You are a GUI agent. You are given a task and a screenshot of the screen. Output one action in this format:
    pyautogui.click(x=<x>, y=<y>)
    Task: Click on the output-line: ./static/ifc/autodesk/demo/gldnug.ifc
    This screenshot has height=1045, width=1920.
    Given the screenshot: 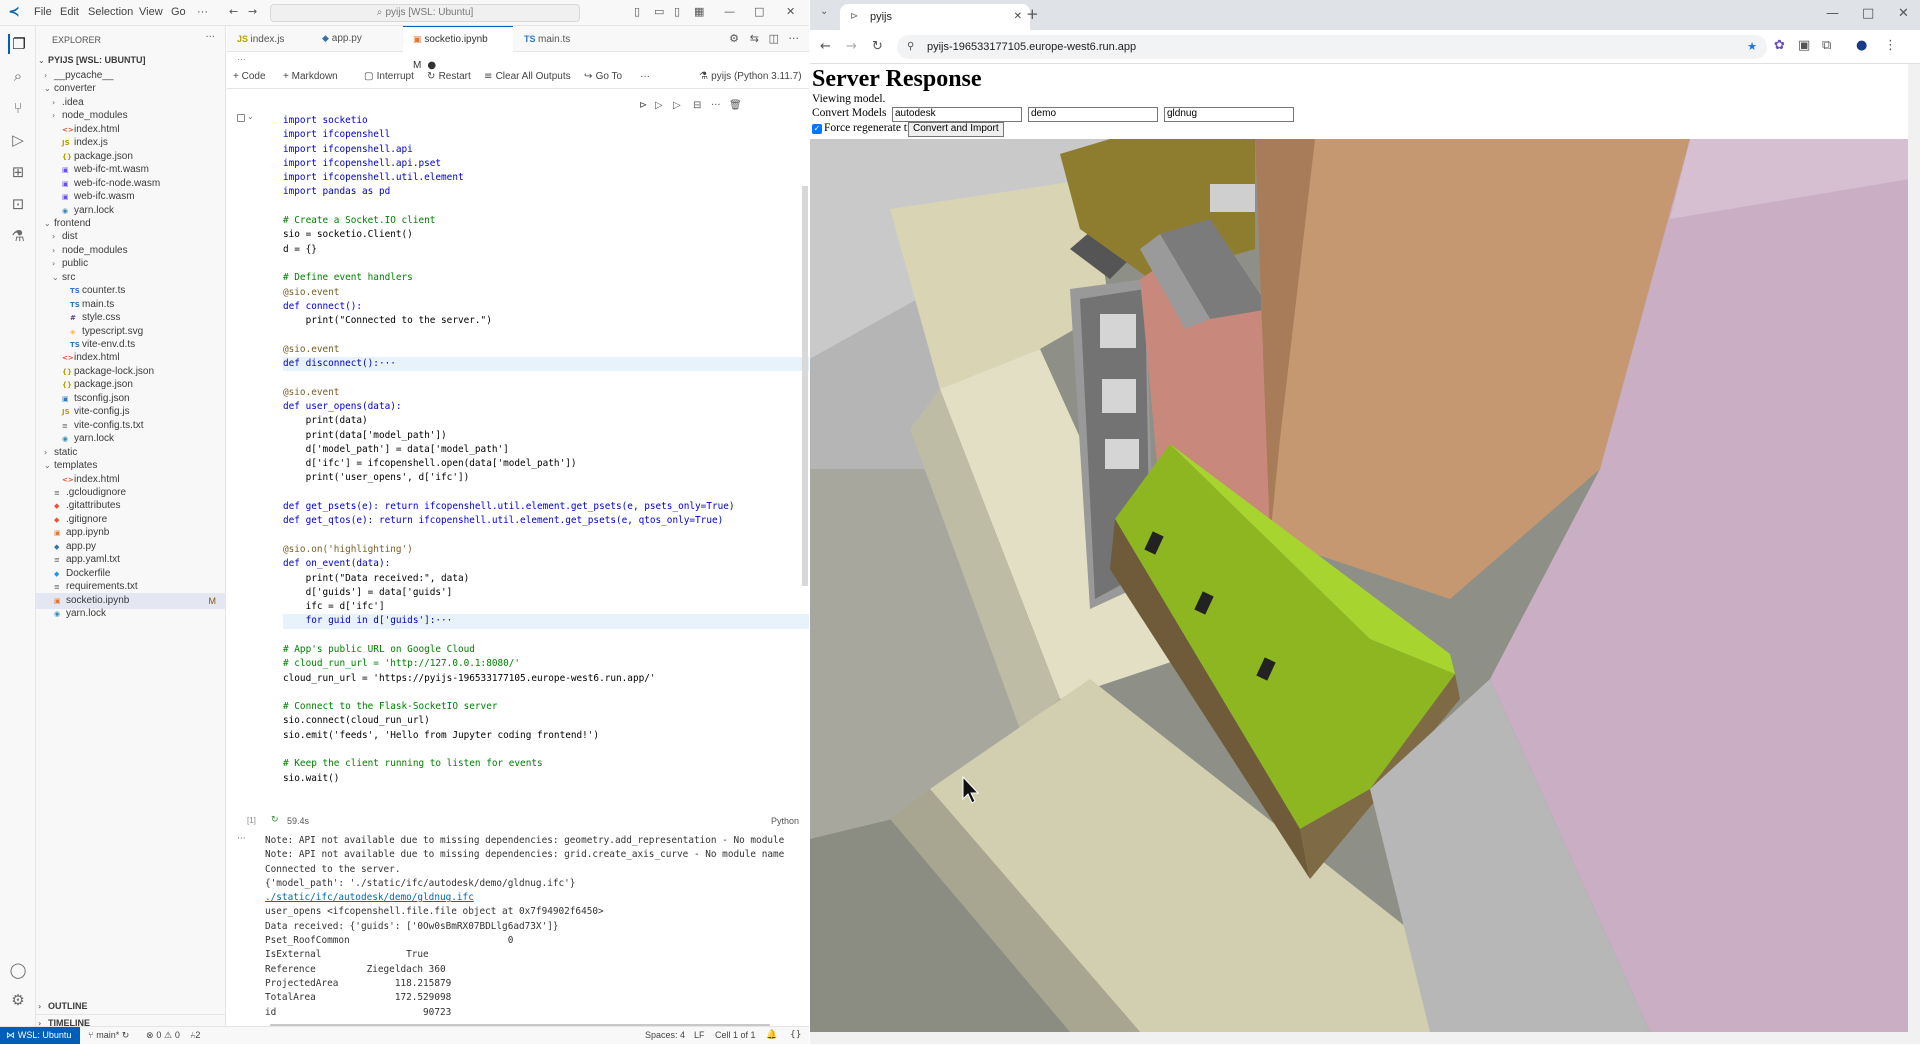 What is the action you would take?
    pyautogui.click(x=535, y=898)
    